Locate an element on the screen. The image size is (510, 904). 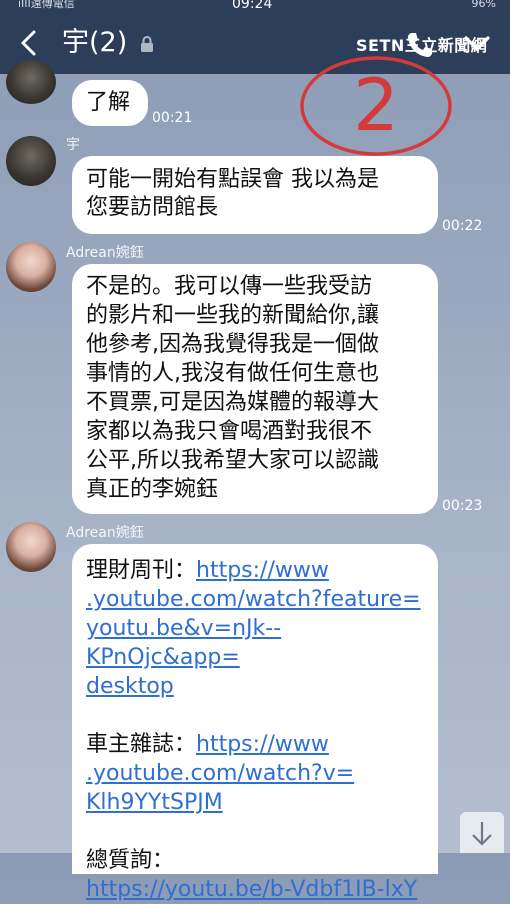
arrow-down-icon is located at coordinates (482, 834).